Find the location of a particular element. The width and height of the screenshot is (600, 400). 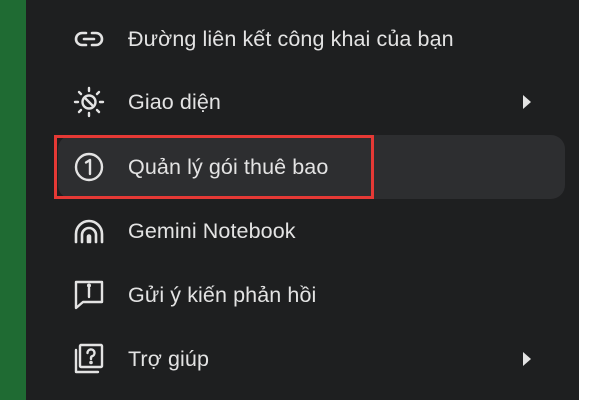

theme-icon is located at coordinates (89, 102).